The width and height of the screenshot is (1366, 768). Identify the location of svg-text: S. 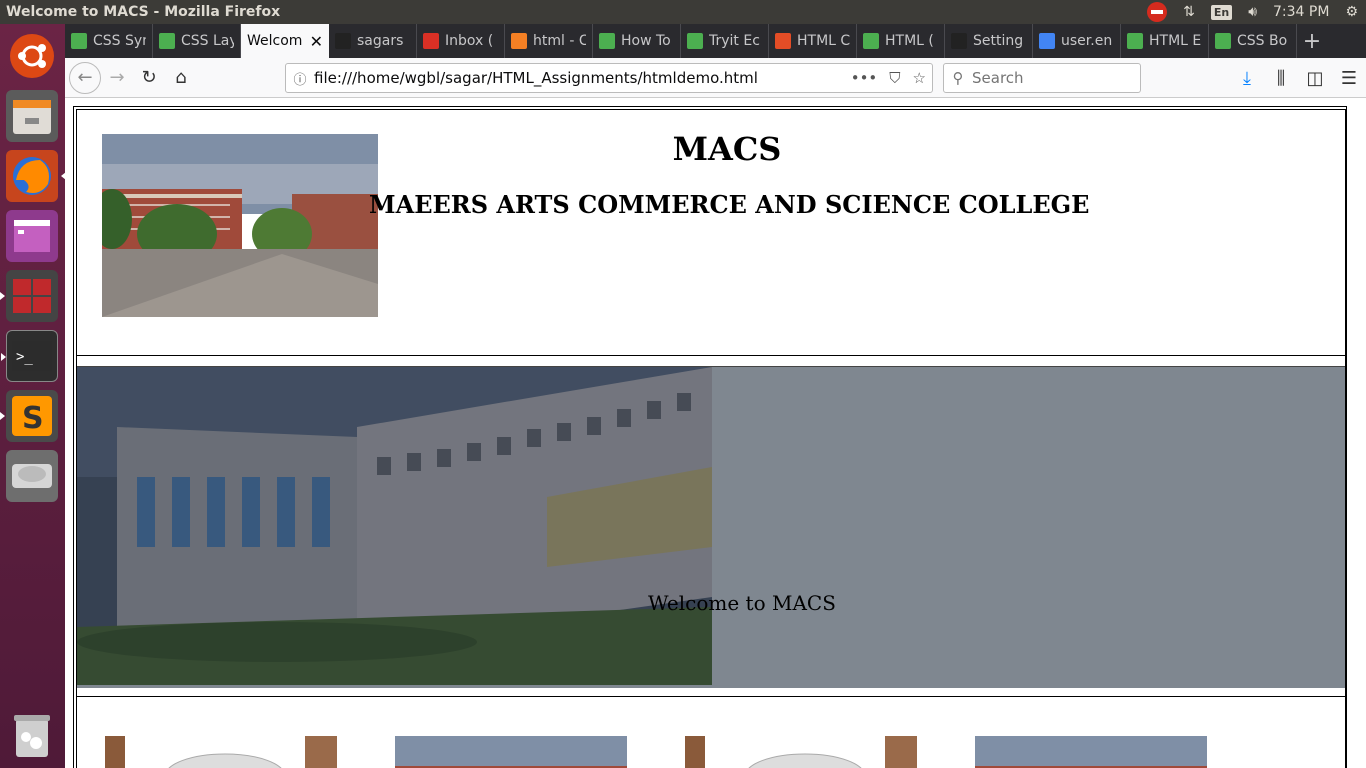
(33, 418).